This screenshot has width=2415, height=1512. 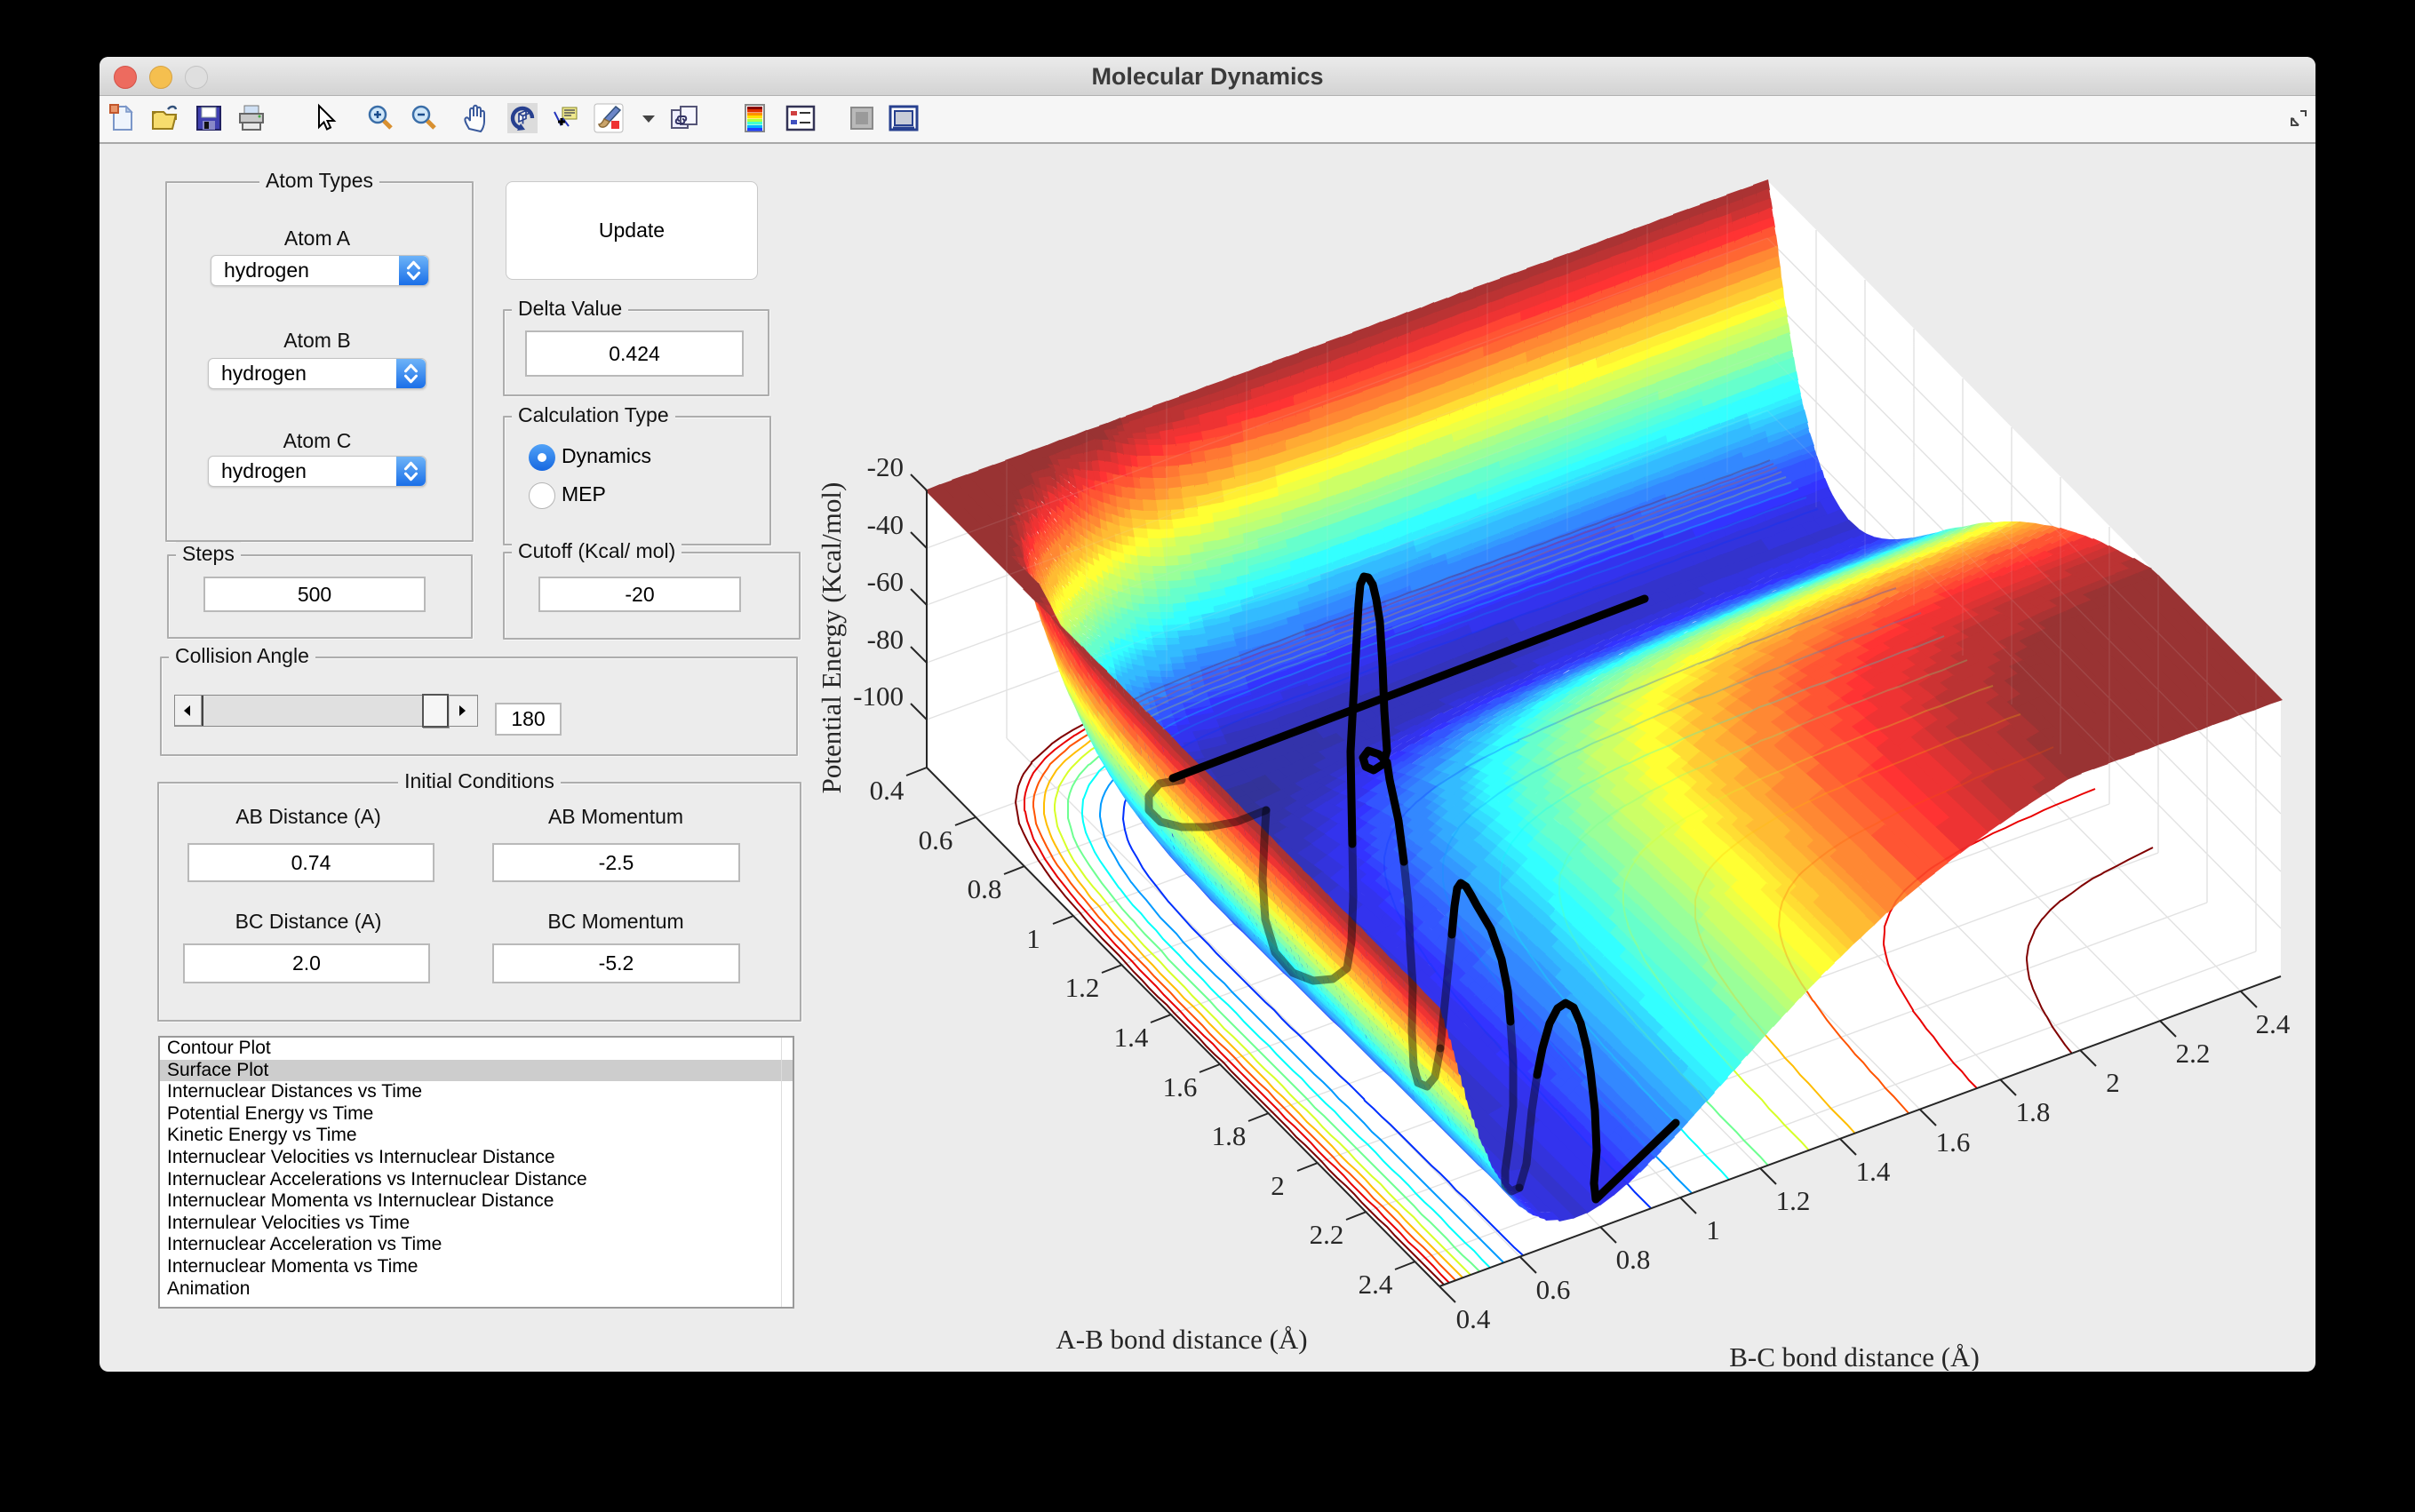 What do you see at coordinates (885, 639) in the screenshot?
I see `svg-text: -80` at bounding box center [885, 639].